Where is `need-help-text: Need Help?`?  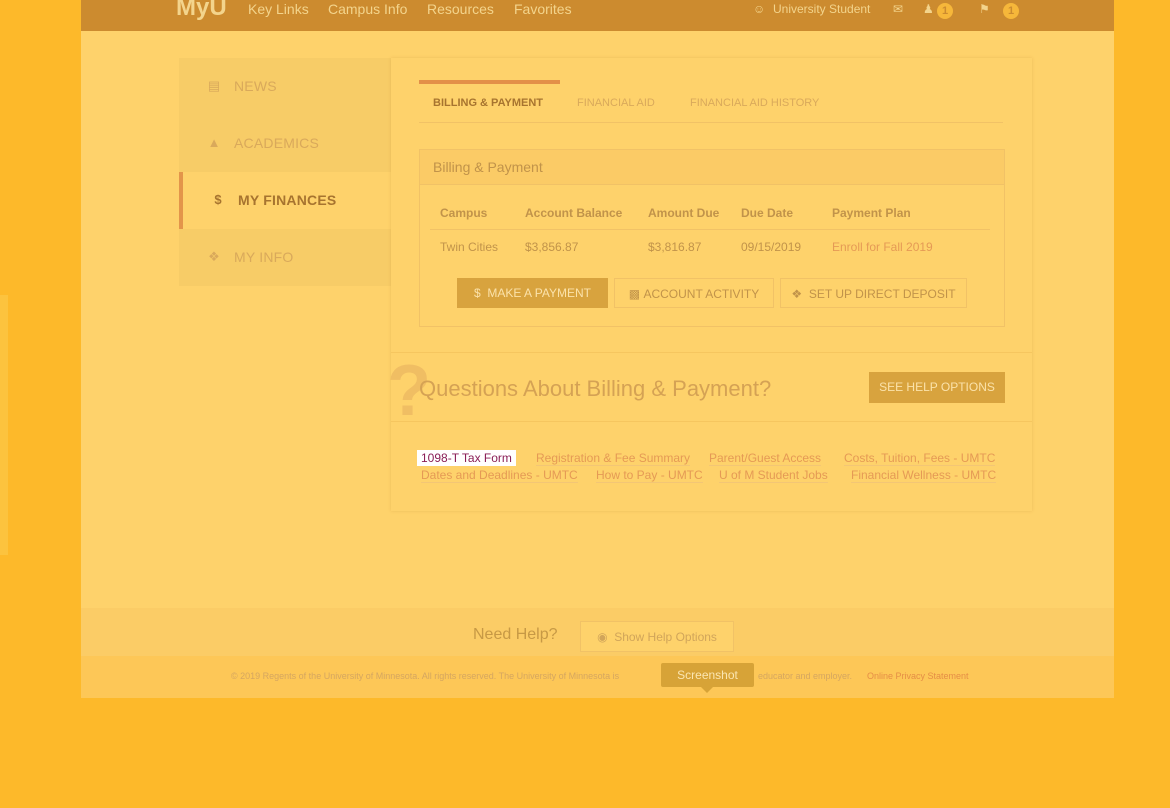
need-help-text: Need Help? is located at coordinates (515, 634).